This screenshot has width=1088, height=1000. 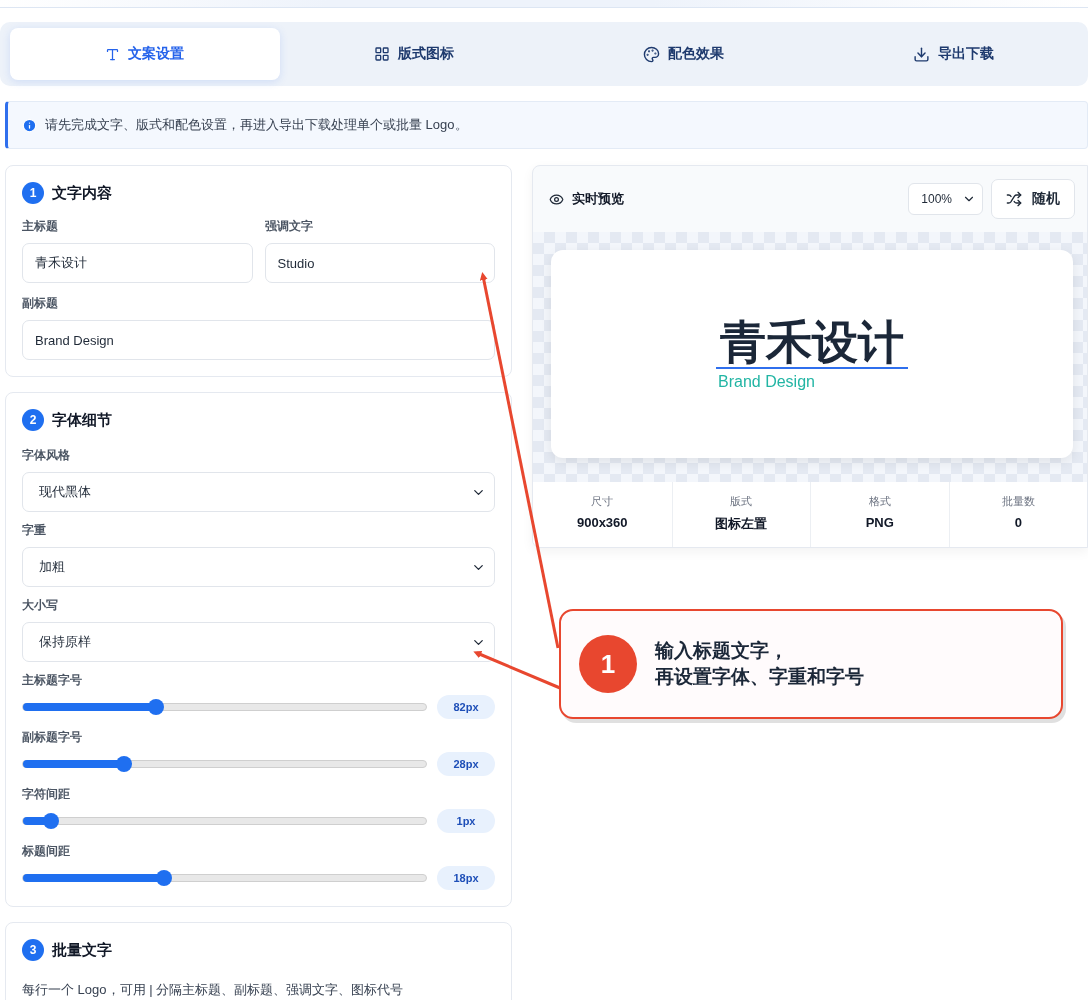 I want to click on slider-label: 标题间距, so click(x=46, y=851).